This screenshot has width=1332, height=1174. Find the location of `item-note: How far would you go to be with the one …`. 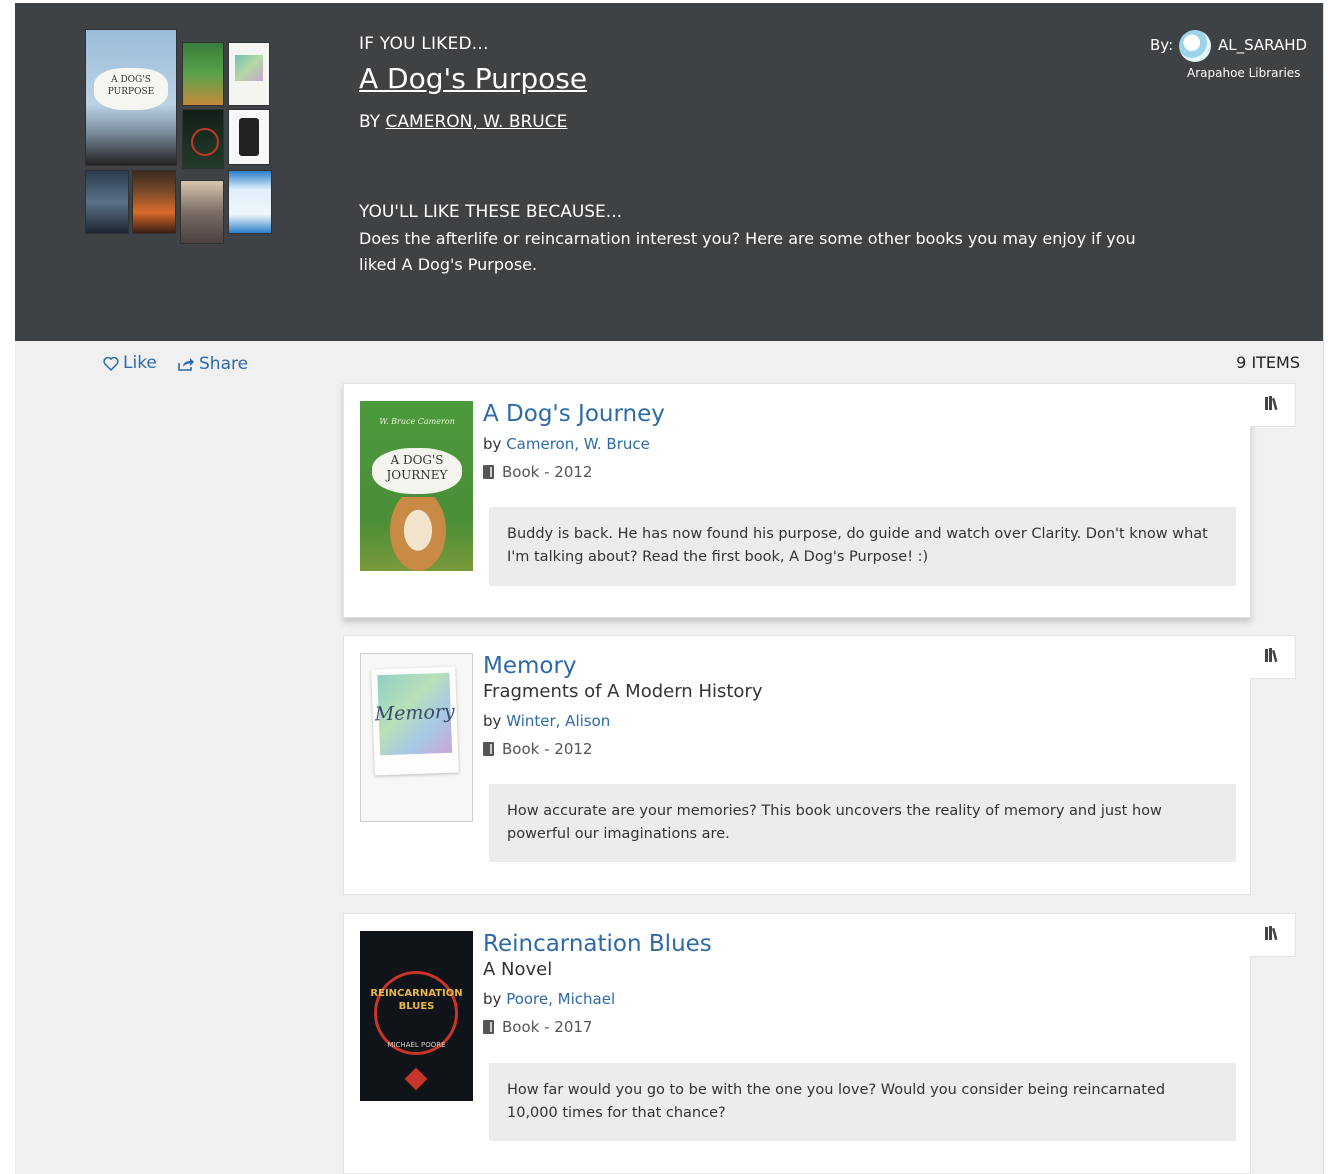

item-note: How far would you go to be with the one … is located at coordinates (862, 1102).